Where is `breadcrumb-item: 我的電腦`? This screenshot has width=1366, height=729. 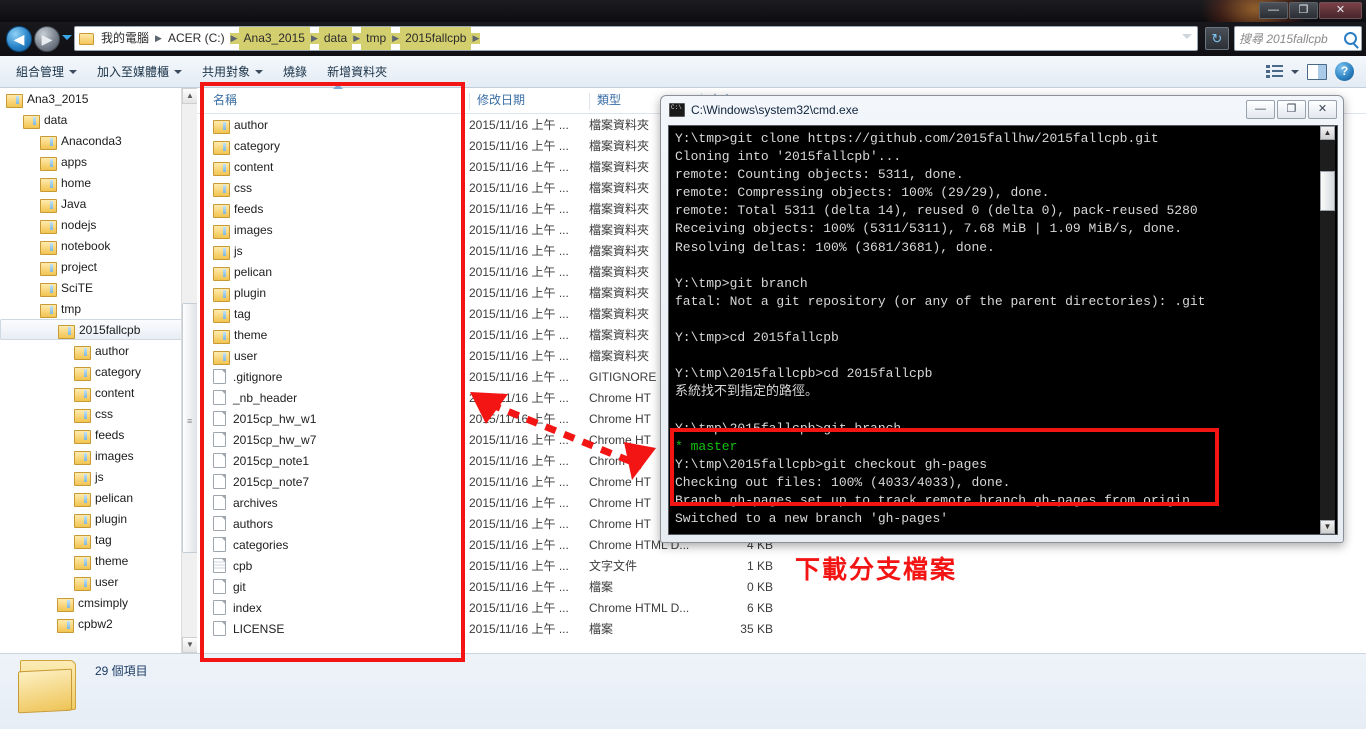
breadcrumb-item: 我的電腦 is located at coordinates (125, 38).